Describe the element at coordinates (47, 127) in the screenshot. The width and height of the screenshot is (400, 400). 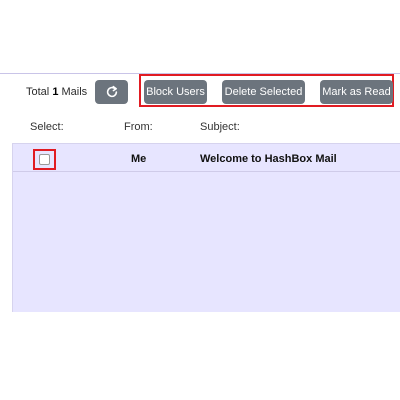
I see `select-column-header: Select:` at that location.